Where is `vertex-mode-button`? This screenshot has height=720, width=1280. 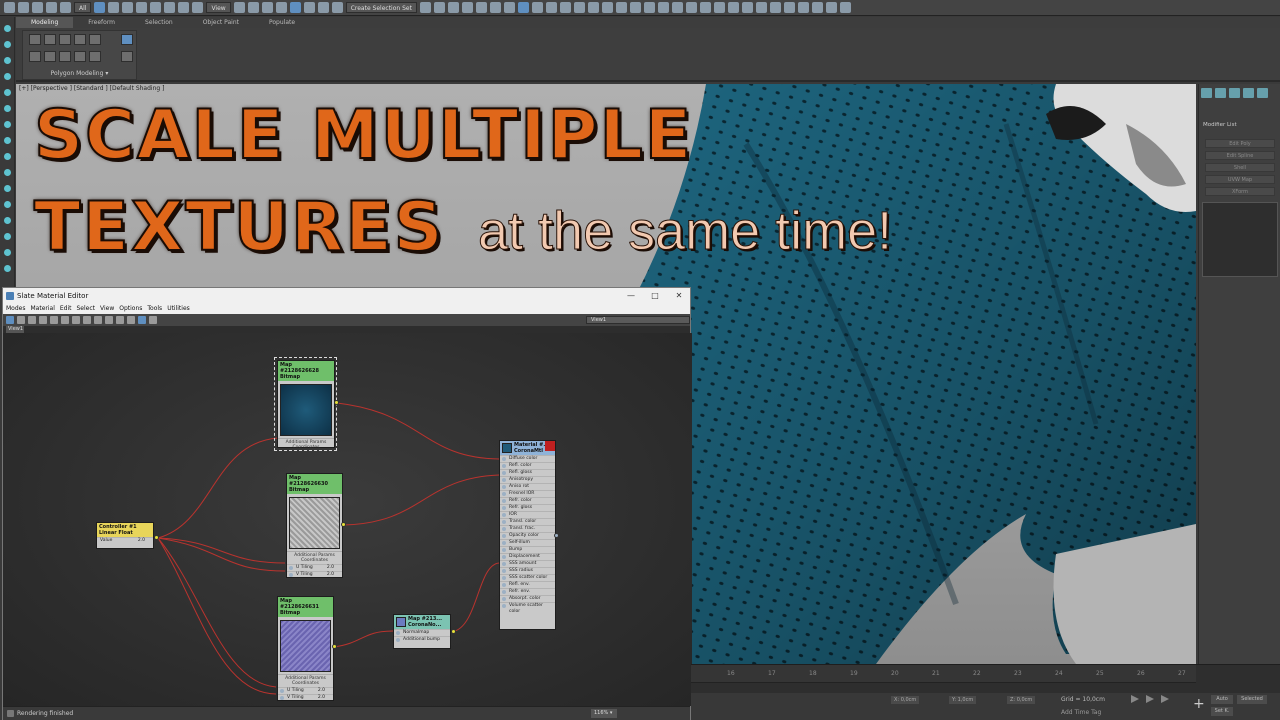 vertex-mode-button is located at coordinates (35, 39).